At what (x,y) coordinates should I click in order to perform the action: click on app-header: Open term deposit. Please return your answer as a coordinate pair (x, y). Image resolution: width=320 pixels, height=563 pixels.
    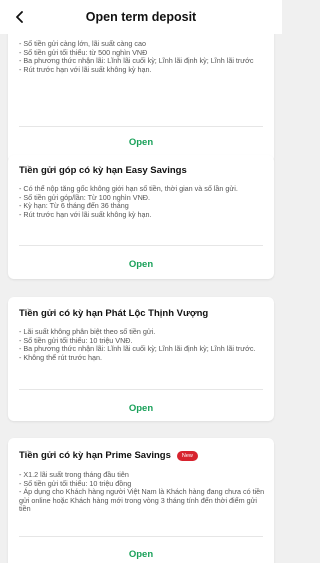
    Looking at the image, I should click on (141, 17).